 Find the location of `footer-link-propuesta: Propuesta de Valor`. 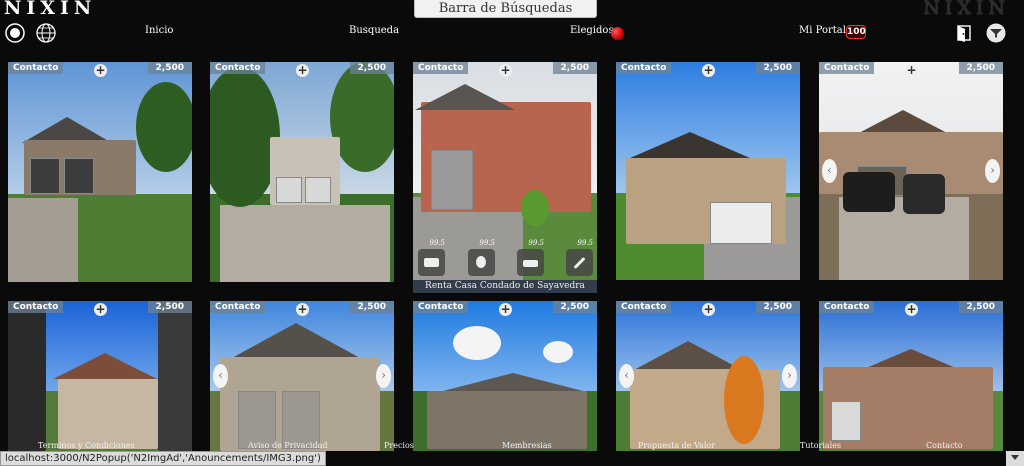

footer-link-propuesta: Propuesta de Valor is located at coordinates (676, 445).